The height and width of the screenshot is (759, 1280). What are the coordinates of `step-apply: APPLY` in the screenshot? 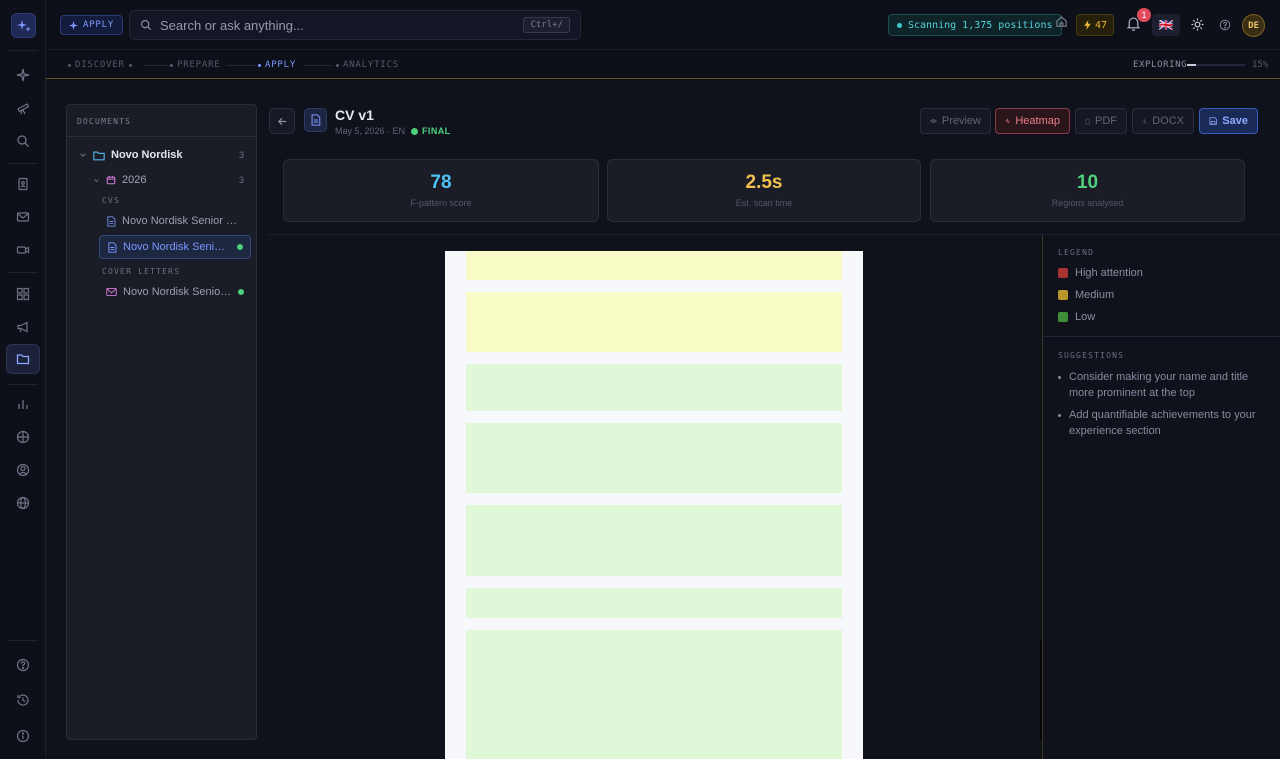 It's located at (277, 65).